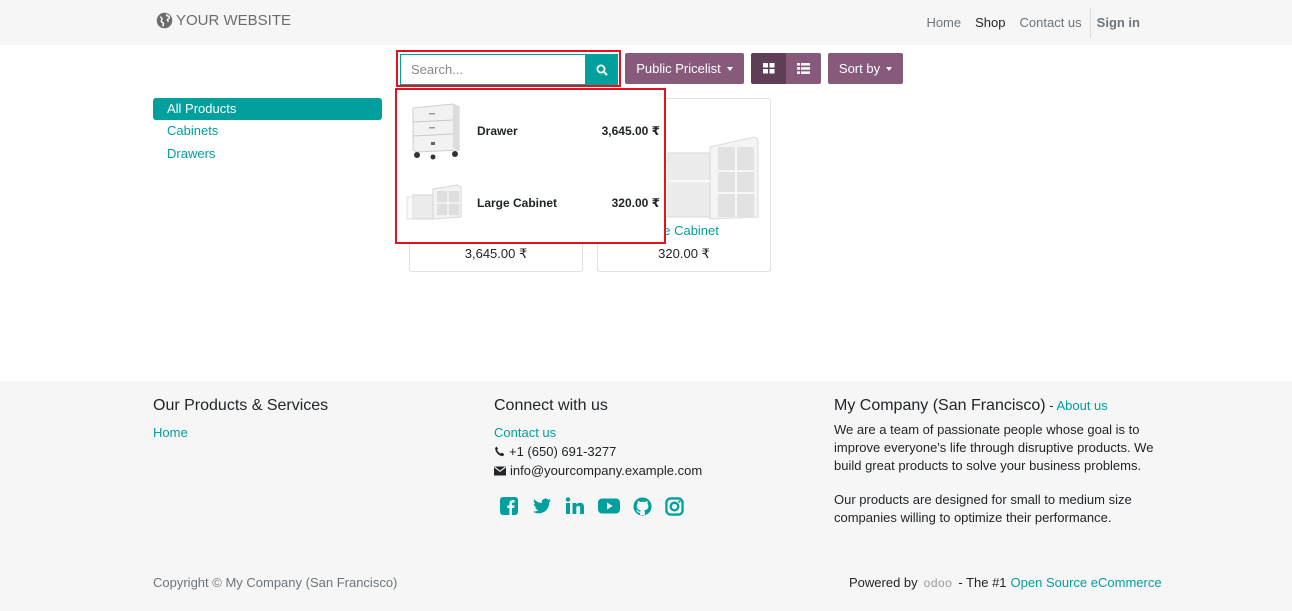 Image resolution: width=1292 pixels, height=611 pixels. I want to click on odoo-logo: odoo, so click(938, 583).